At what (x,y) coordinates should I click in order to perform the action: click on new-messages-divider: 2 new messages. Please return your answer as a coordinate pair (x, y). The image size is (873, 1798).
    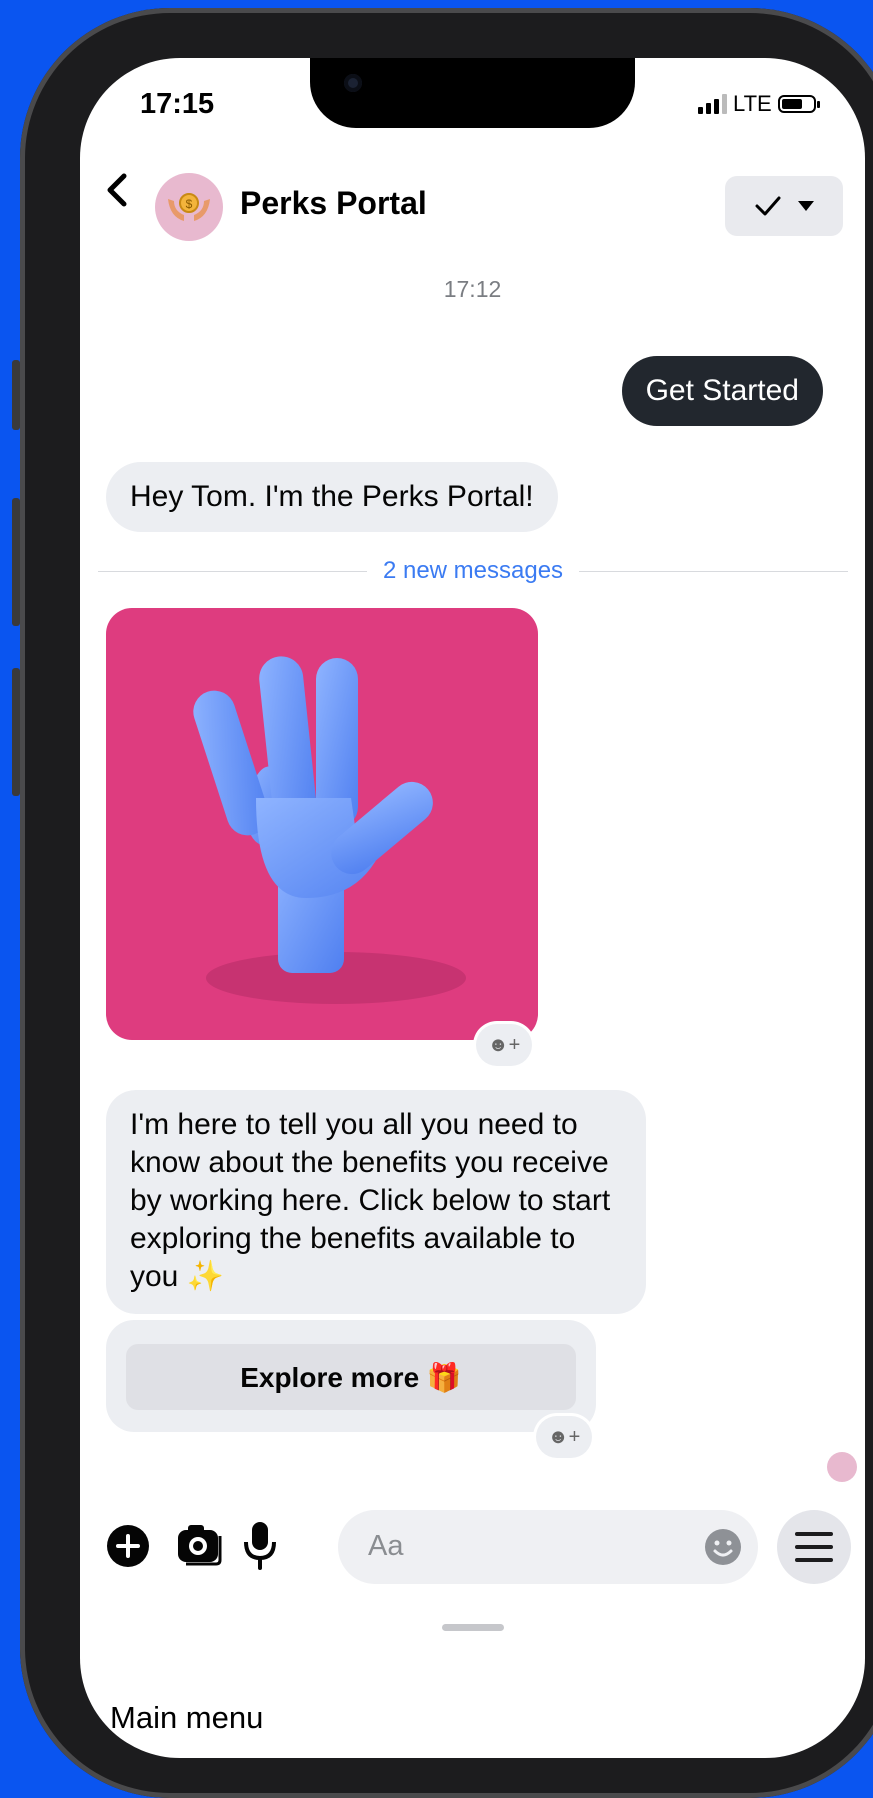
    Looking at the image, I should click on (473, 571).